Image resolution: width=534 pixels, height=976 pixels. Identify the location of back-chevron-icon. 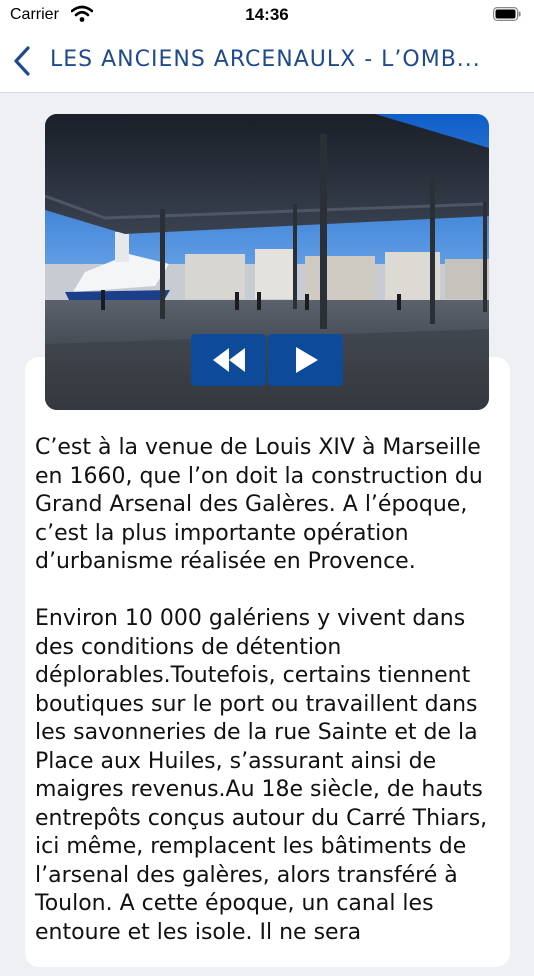
(23, 61).